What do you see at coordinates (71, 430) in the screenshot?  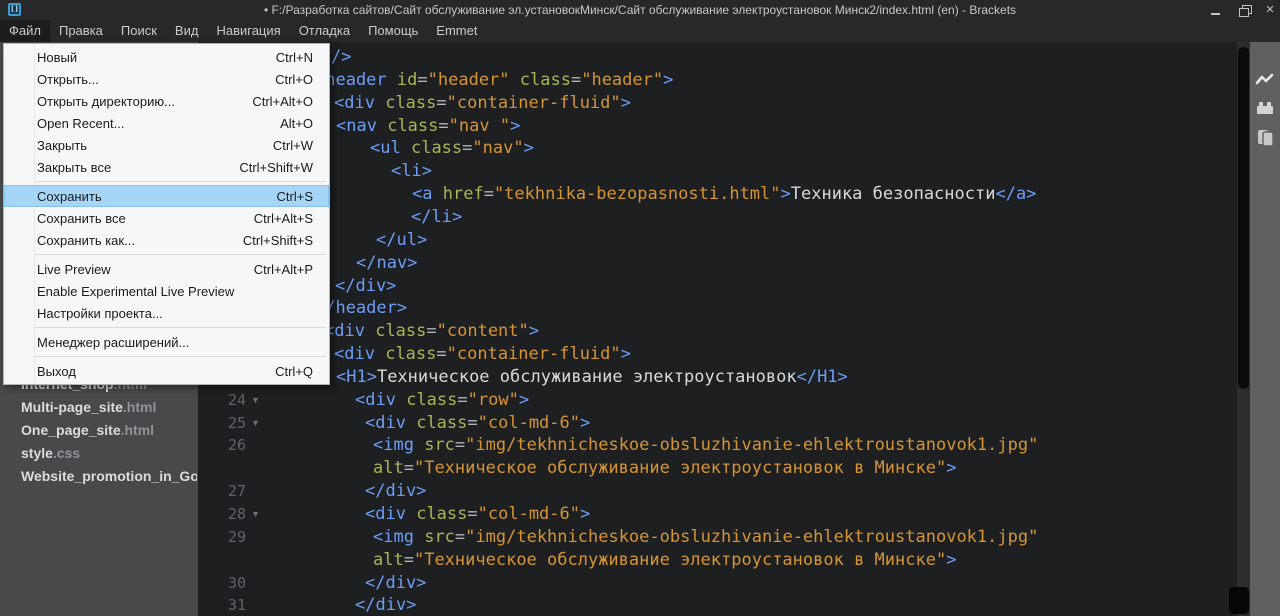 I see `file-name: One_page_site` at bounding box center [71, 430].